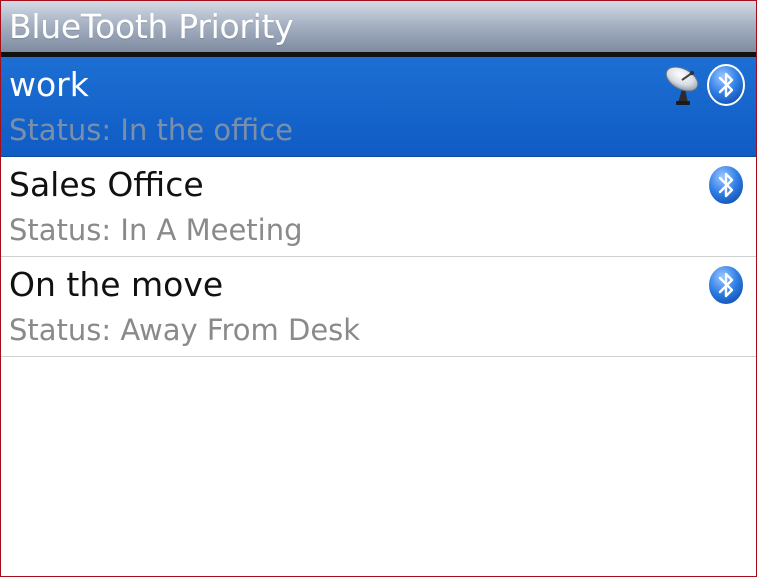  Describe the element at coordinates (106, 184) in the screenshot. I see `profile-name: Sales Office` at that location.